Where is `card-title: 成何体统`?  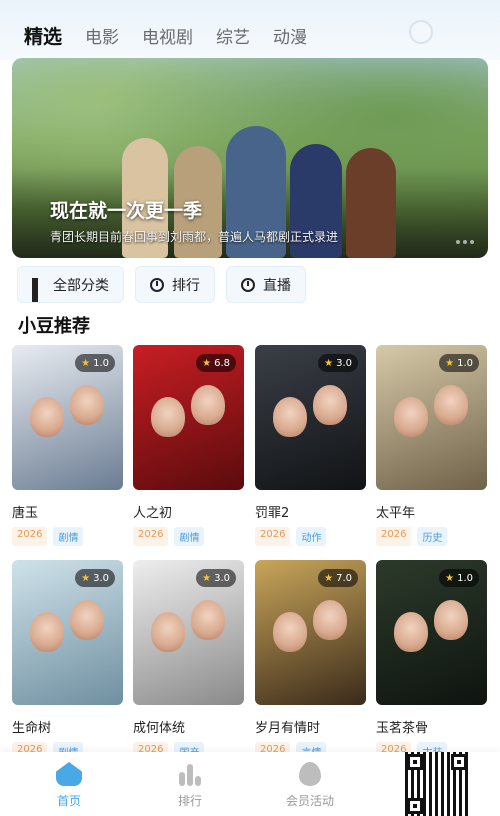 card-title: 成何体统 is located at coordinates (159, 727).